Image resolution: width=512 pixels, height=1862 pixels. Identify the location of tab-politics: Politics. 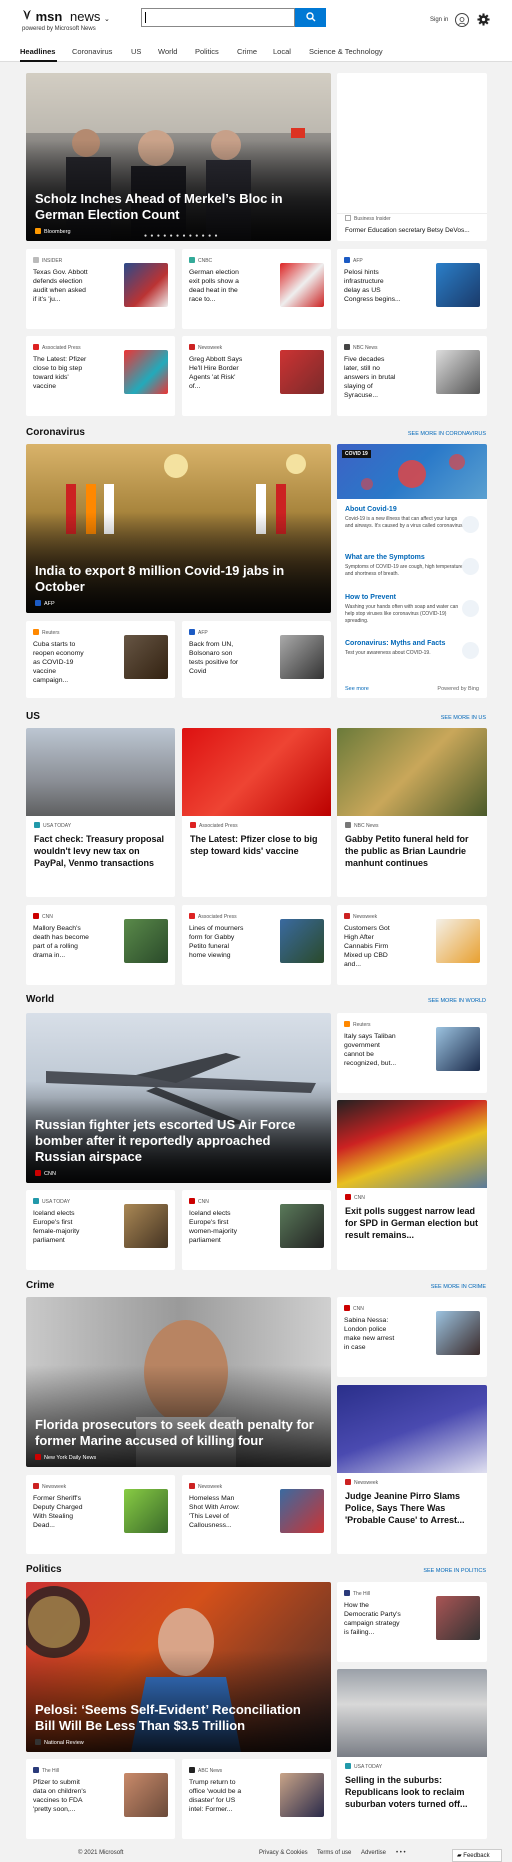
(207, 51).